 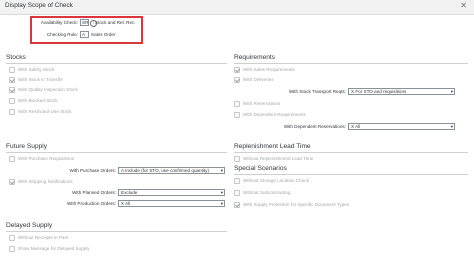 I want to click on dependent-reqs-label: With Dependent Requirements, so click(x=274, y=114).